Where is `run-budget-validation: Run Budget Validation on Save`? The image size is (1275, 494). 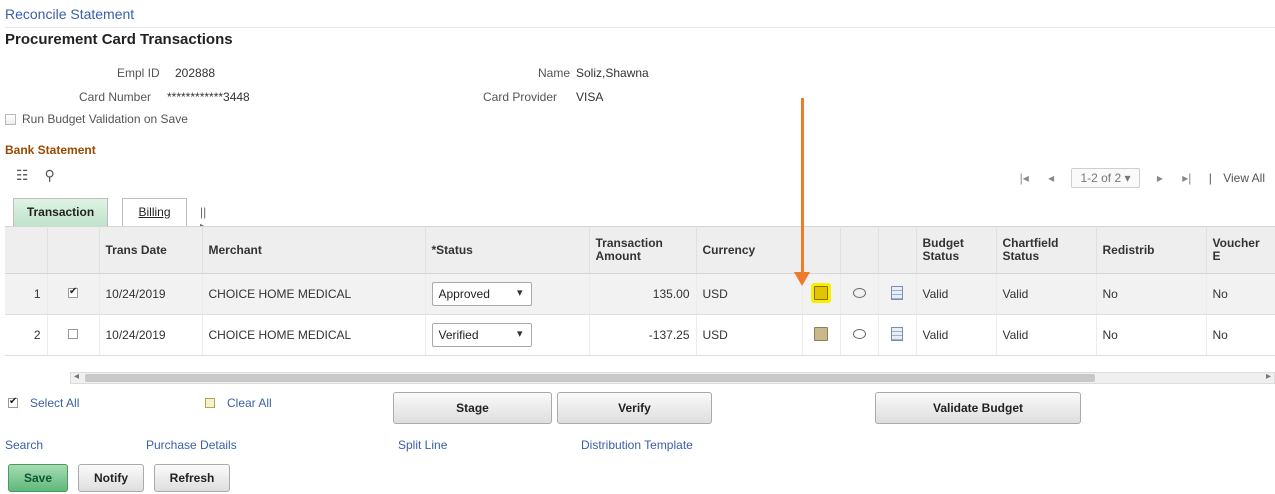 run-budget-validation: Run Budget Validation on Save is located at coordinates (96, 119).